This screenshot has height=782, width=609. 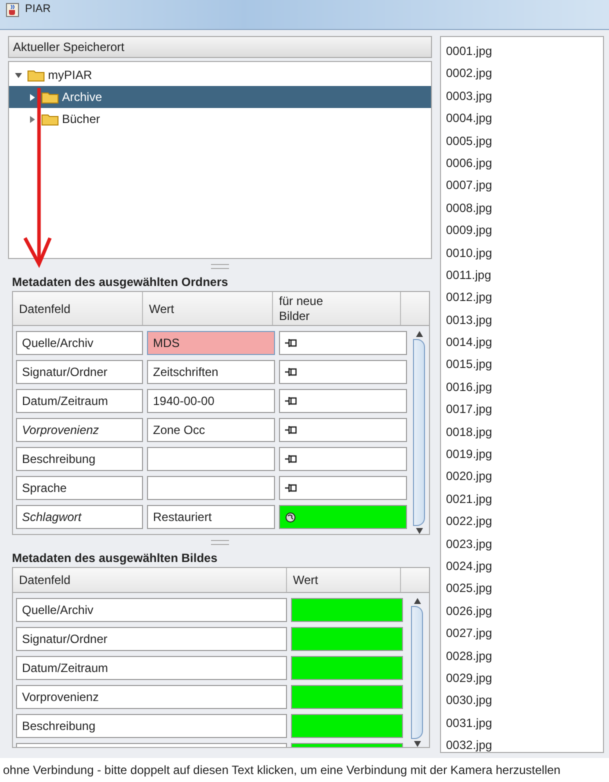 I want to click on file-item: 0022.jpg, so click(x=522, y=521).